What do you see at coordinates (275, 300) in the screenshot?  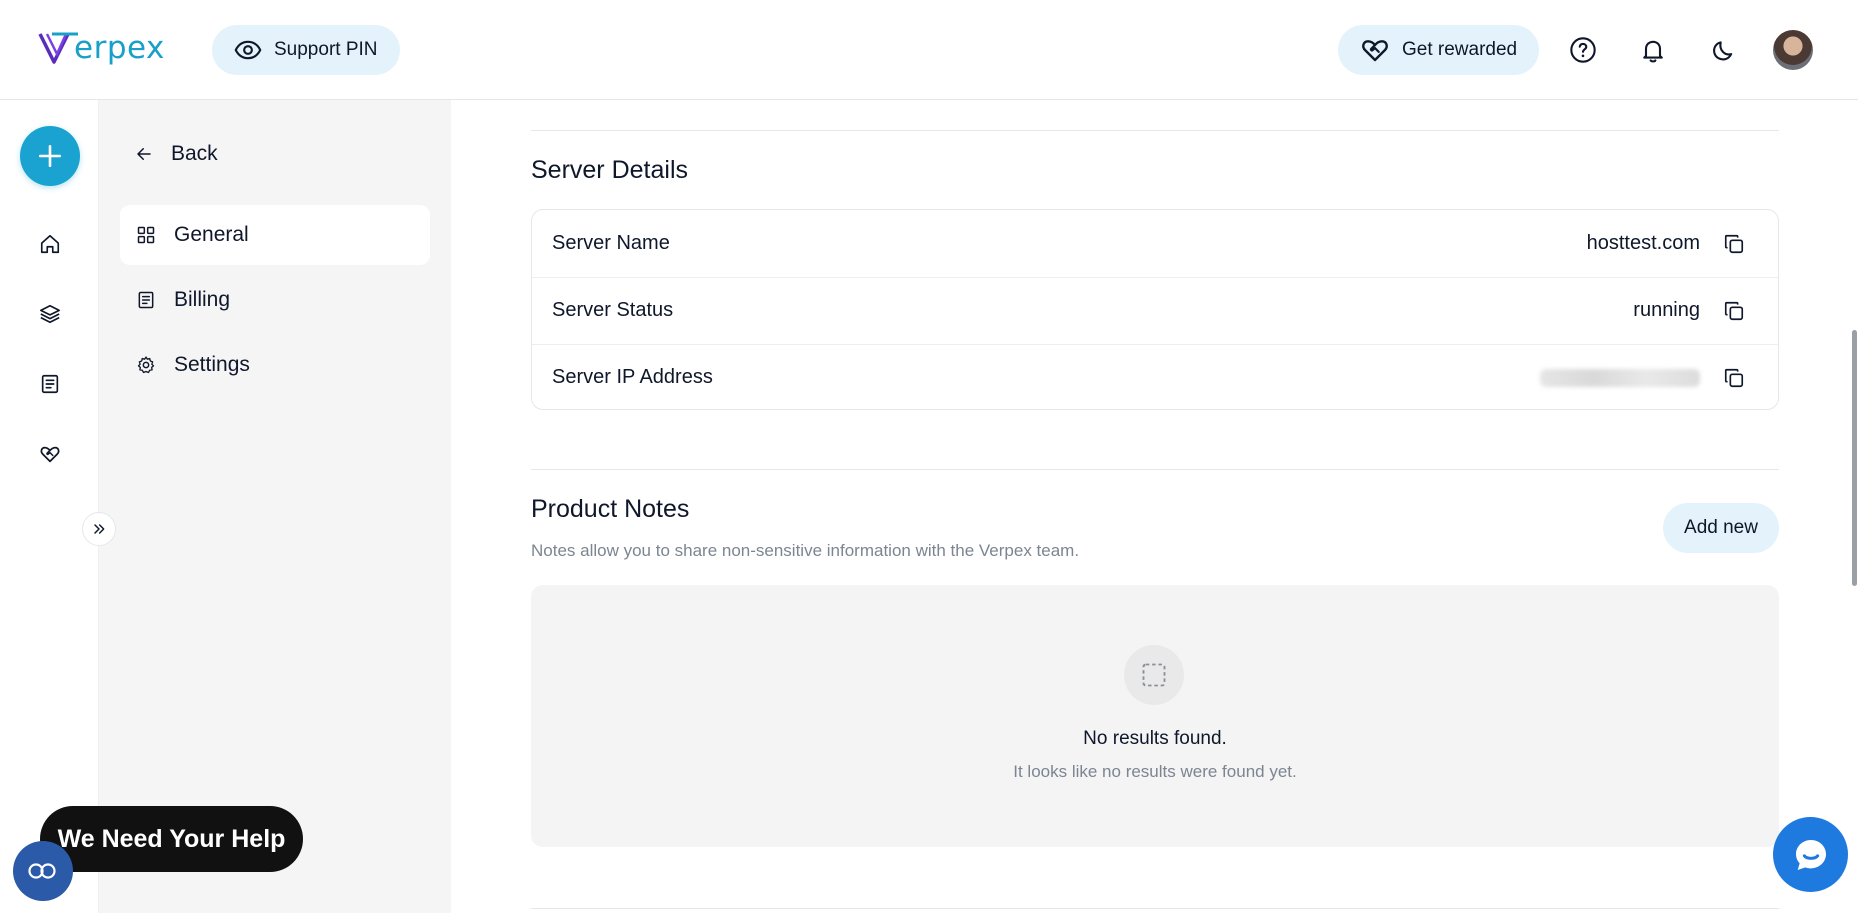 I see `subnav-item-billing: Billing` at bounding box center [275, 300].